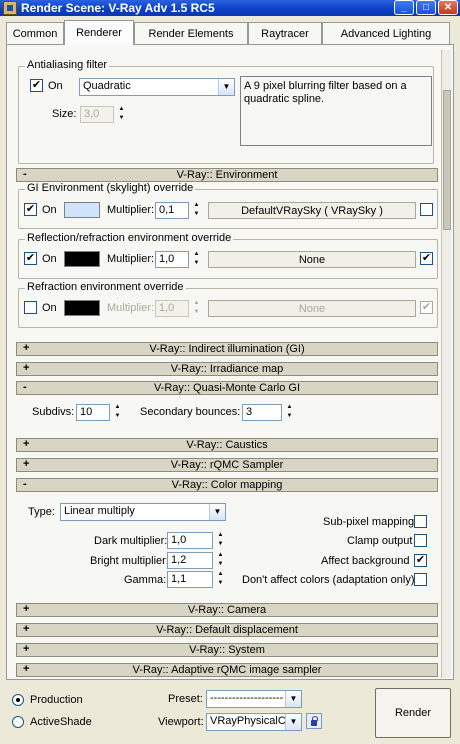  Describe the element at coordinates (254, 722) in the screenshot. I see `viewport-dropdown: VRayPhysicalC ▼` at that location.